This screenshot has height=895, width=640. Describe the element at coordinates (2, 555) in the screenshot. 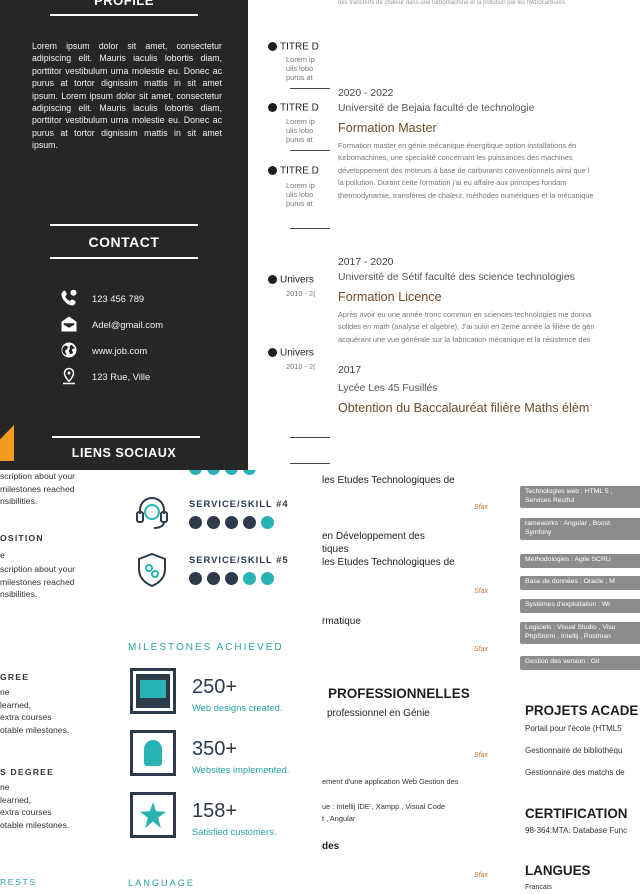

I see `position-subtitle: e` at that location.